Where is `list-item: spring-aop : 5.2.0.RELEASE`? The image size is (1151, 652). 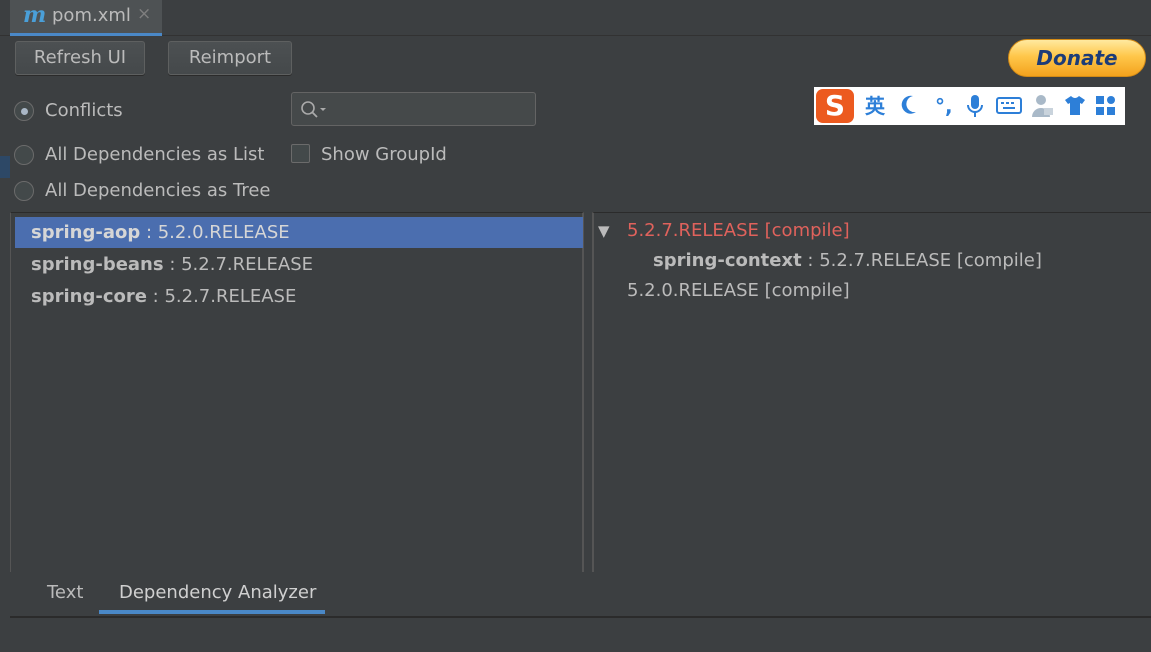
list-item: spring-aop : 5.2.0.RELEASE is located at coordinates (299, 232).